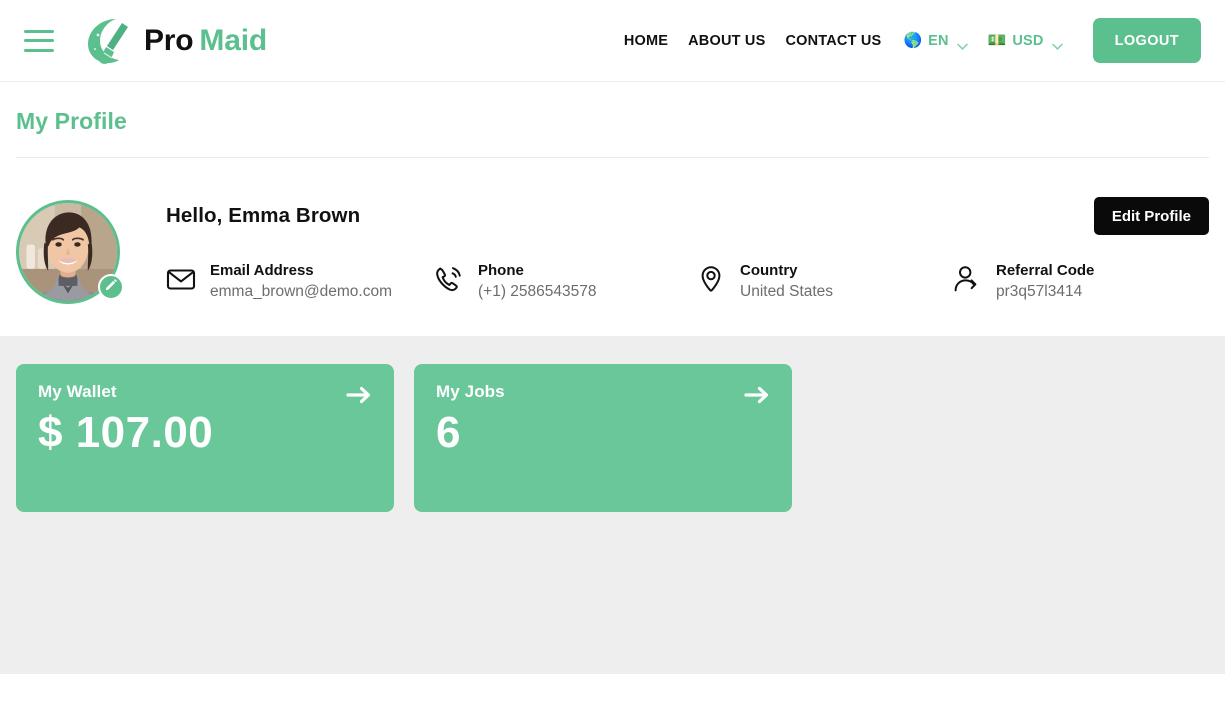 The width and height of the screenshot is (1225, 722). What do you see at coordinates (1045, 270) in the screenshot?
I see `info-label: Referral Code` at bounding box center [1045, 270].